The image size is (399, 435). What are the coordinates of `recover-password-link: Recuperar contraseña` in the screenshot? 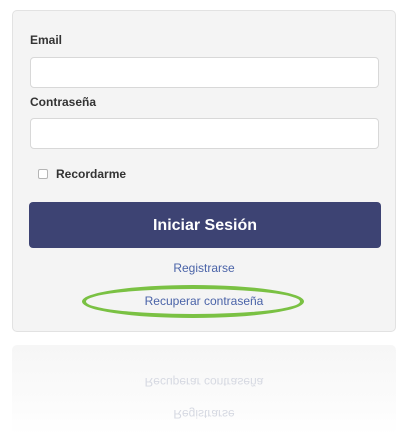 It's located at (204, 301).